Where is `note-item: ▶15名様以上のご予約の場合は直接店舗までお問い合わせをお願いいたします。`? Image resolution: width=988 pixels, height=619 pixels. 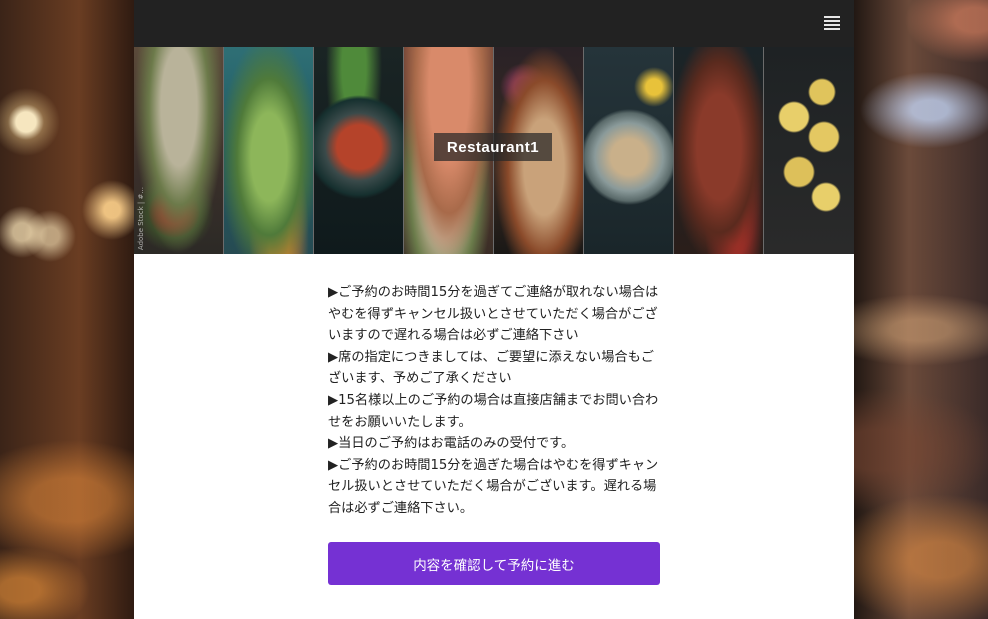
note-item: ▶15名様以上のご予約の場合は直接店舗までお問い合わせをお願いいたします。 is located at coordinates (493, 411).